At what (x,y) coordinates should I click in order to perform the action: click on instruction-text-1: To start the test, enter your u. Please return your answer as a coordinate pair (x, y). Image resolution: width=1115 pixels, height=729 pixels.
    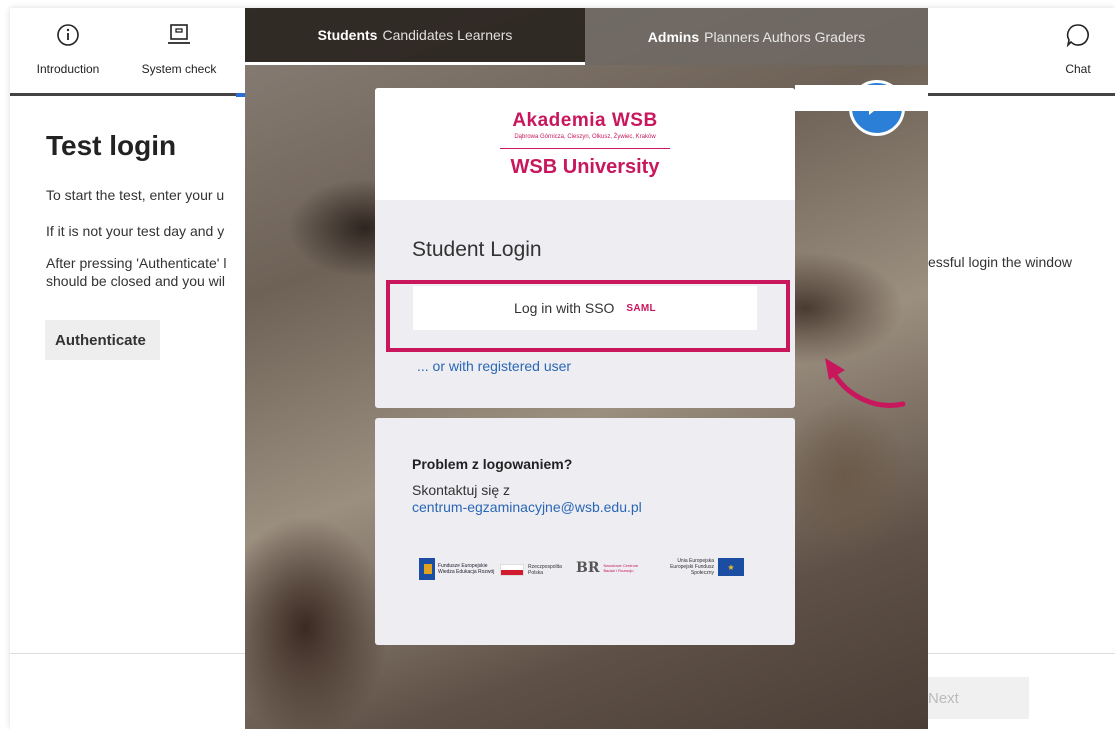
    Looking at the image, I should click on (135, 195).